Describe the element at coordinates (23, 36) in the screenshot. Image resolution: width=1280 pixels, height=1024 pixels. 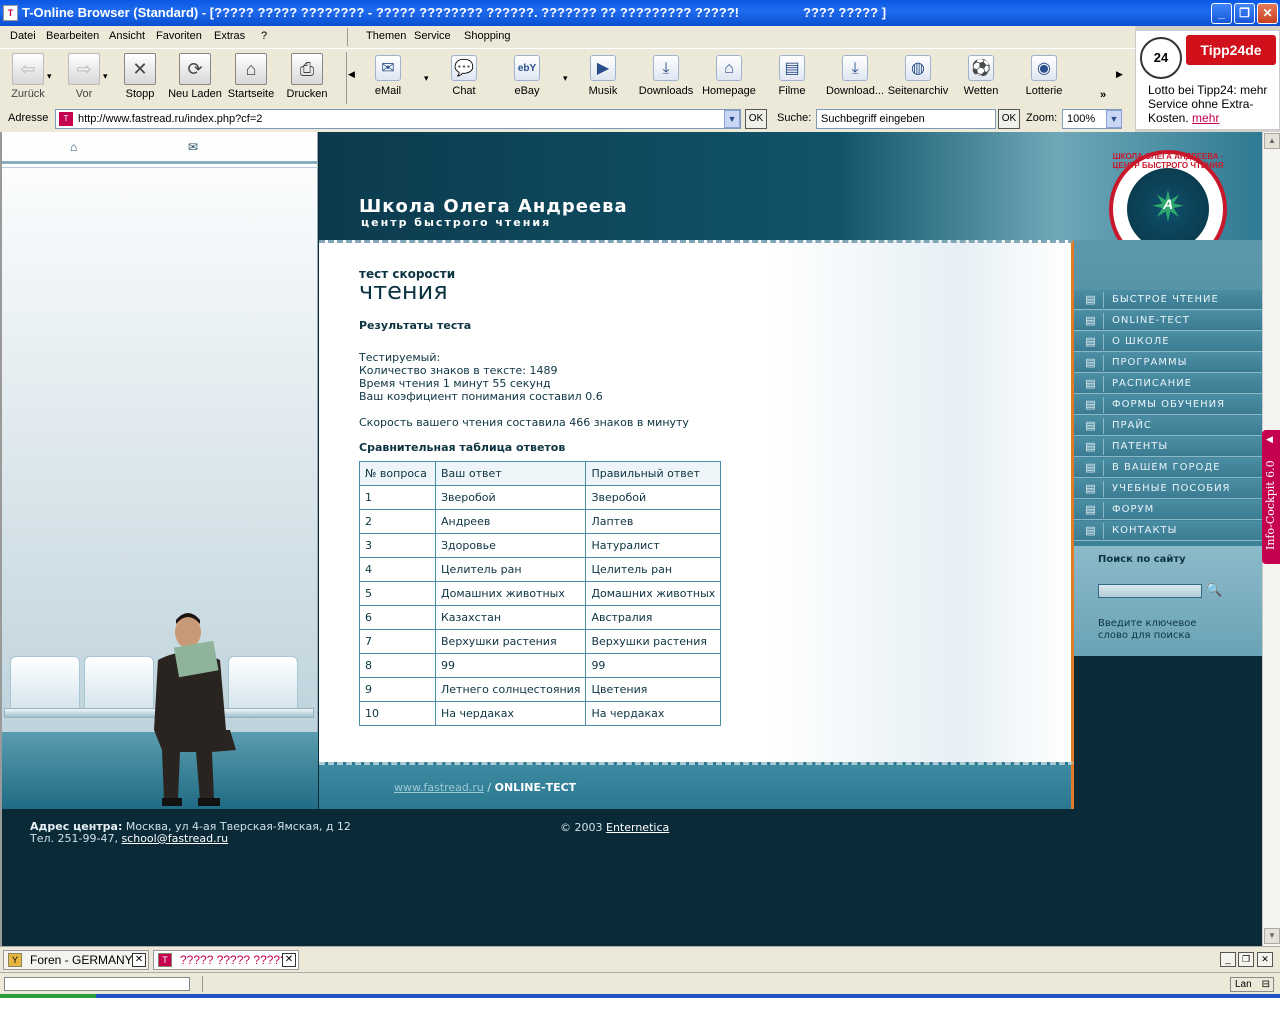
I see `menu-datei: Datei` at that location.